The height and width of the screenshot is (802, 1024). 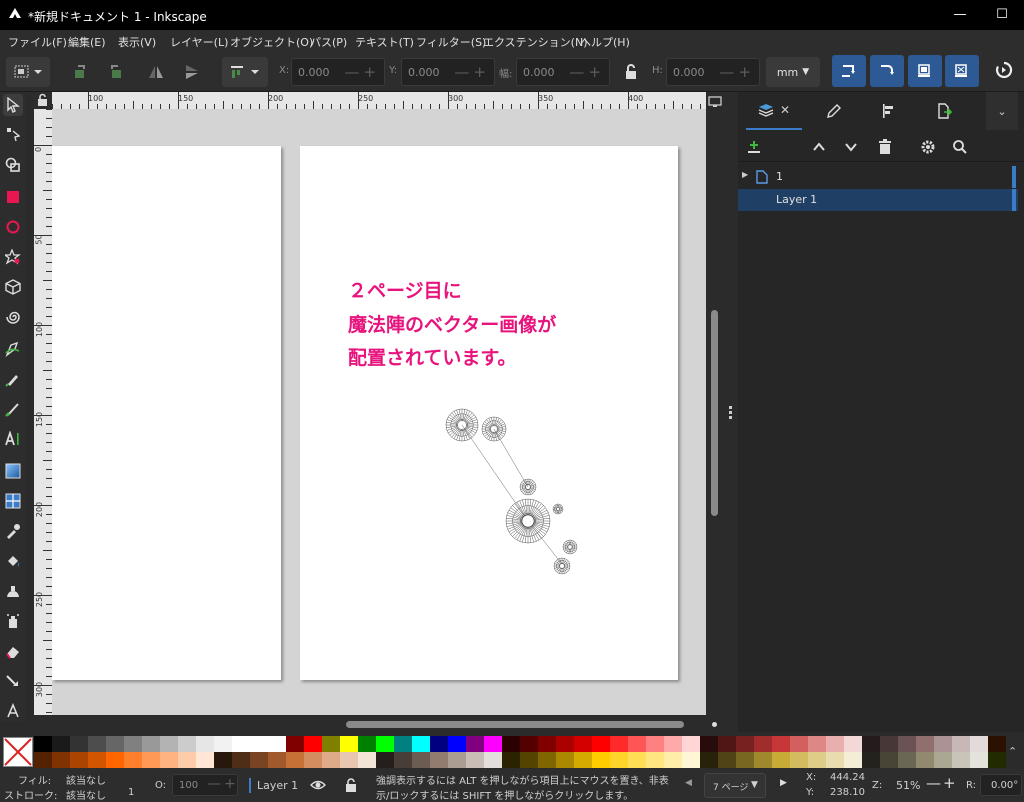 I want to click on y-input: 0.000 —+, so click(x=448, y=72).